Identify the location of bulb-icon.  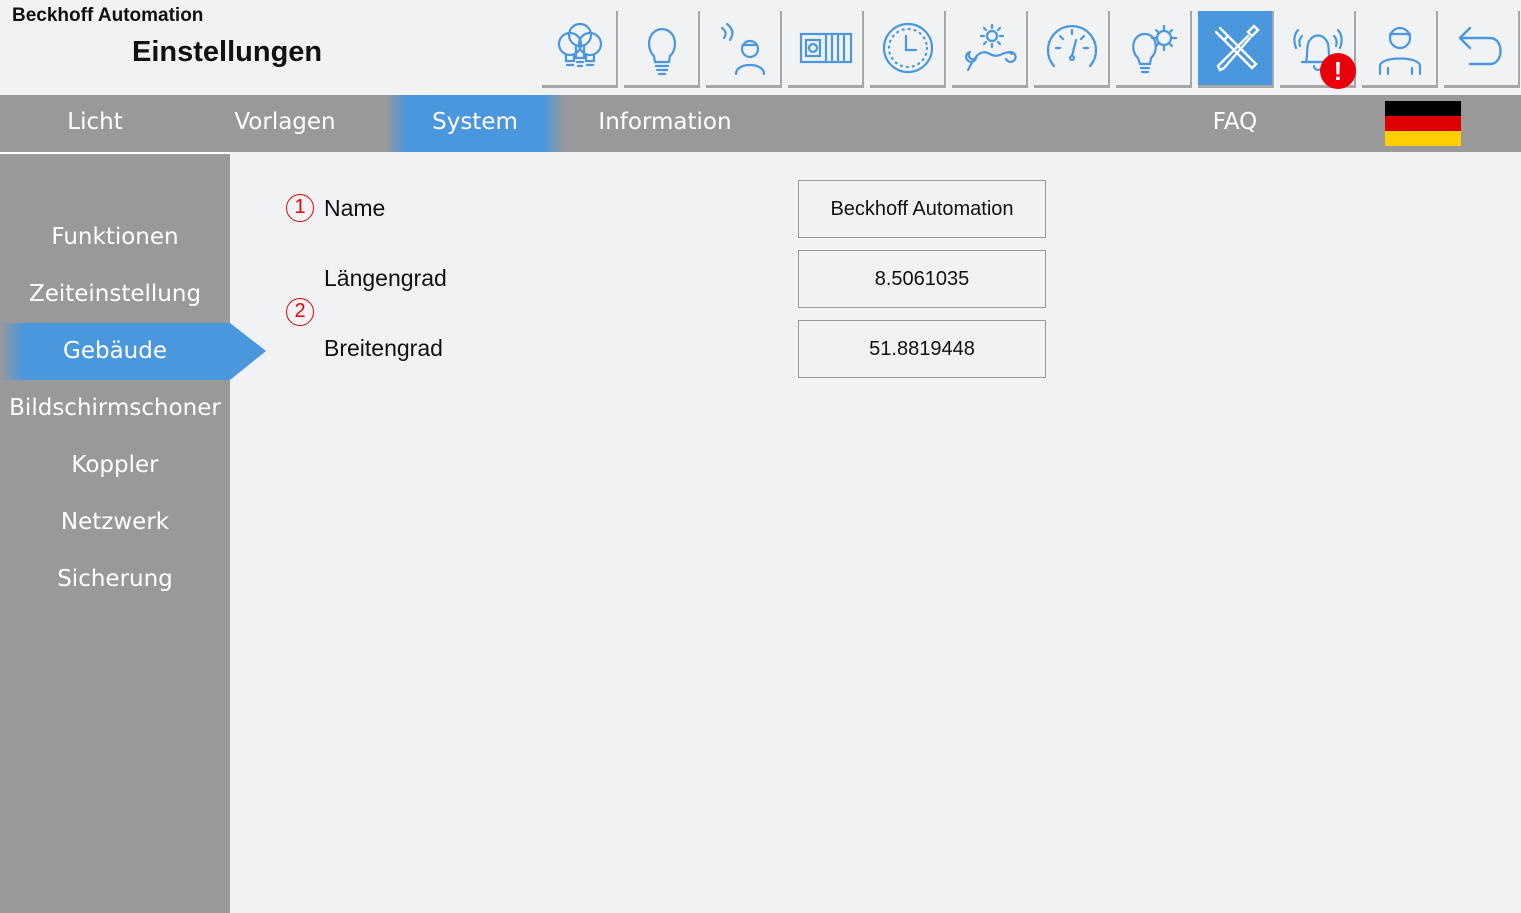
(662, 51).